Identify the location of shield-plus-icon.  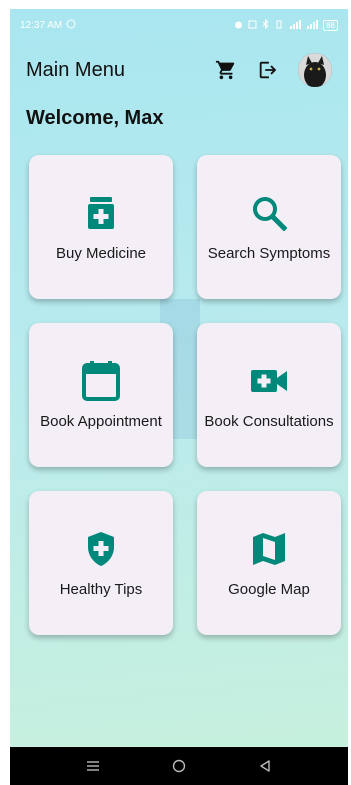
(101, 549).